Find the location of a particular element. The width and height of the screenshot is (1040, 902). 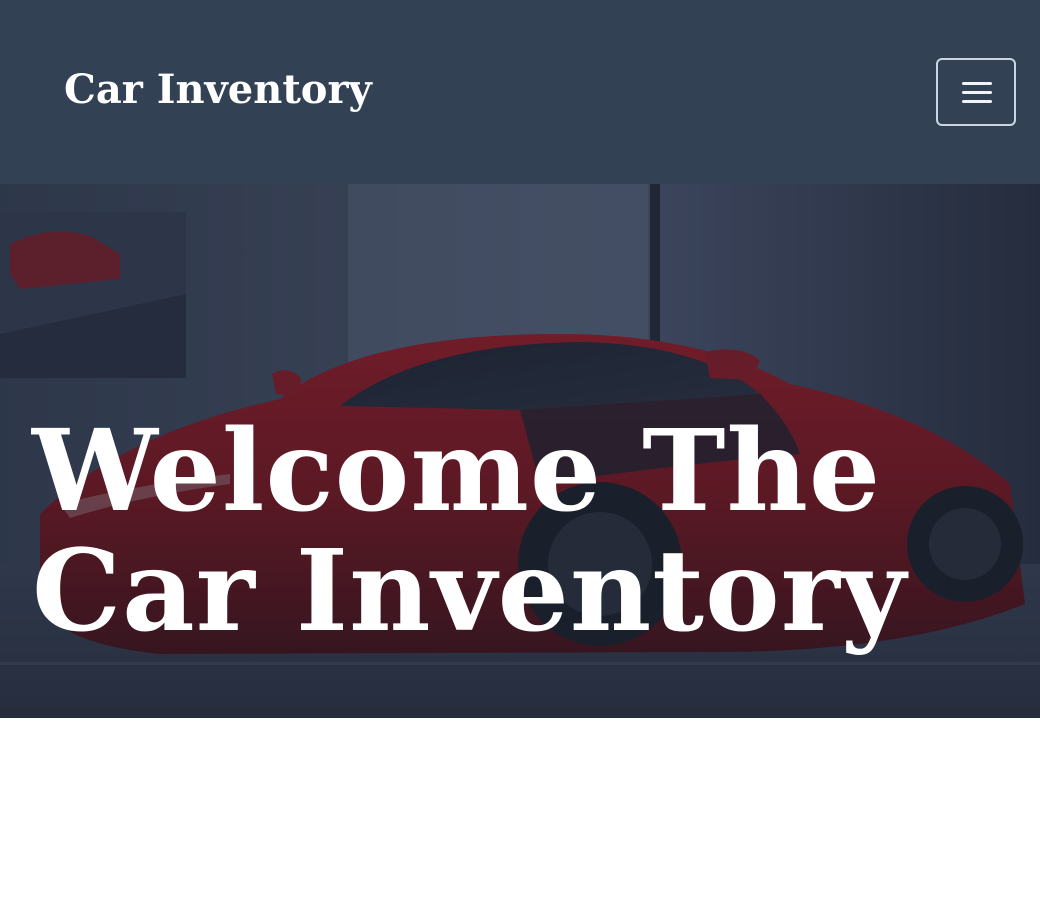

hamburger-icon is located at coordinates (977, 93).